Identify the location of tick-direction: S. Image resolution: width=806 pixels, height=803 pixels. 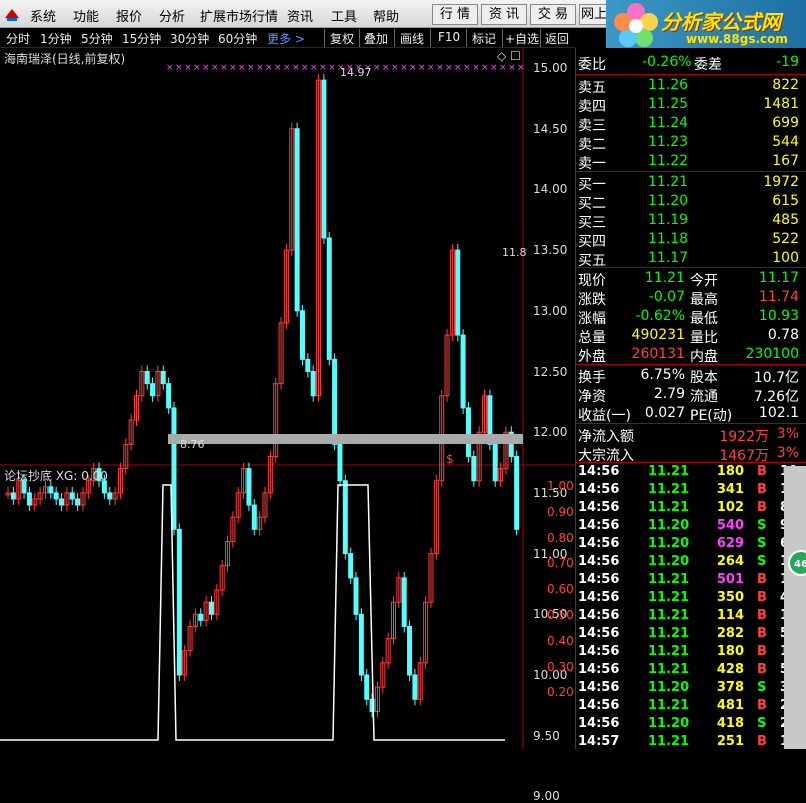
(762, 723).